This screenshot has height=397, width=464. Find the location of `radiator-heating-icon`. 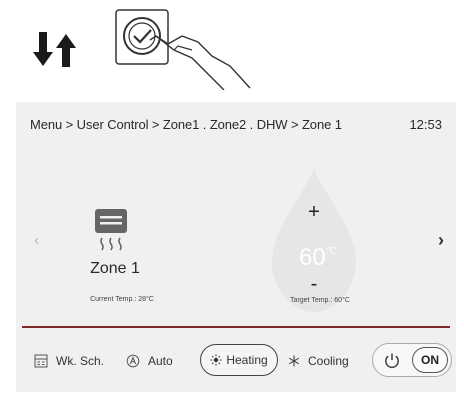

radiator-heating-icon is located at coordinates (111, 230).